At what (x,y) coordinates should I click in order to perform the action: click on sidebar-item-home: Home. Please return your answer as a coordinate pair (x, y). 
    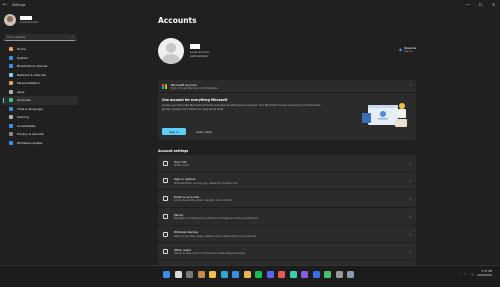
    Looking at the image, I should click on (40, 49).